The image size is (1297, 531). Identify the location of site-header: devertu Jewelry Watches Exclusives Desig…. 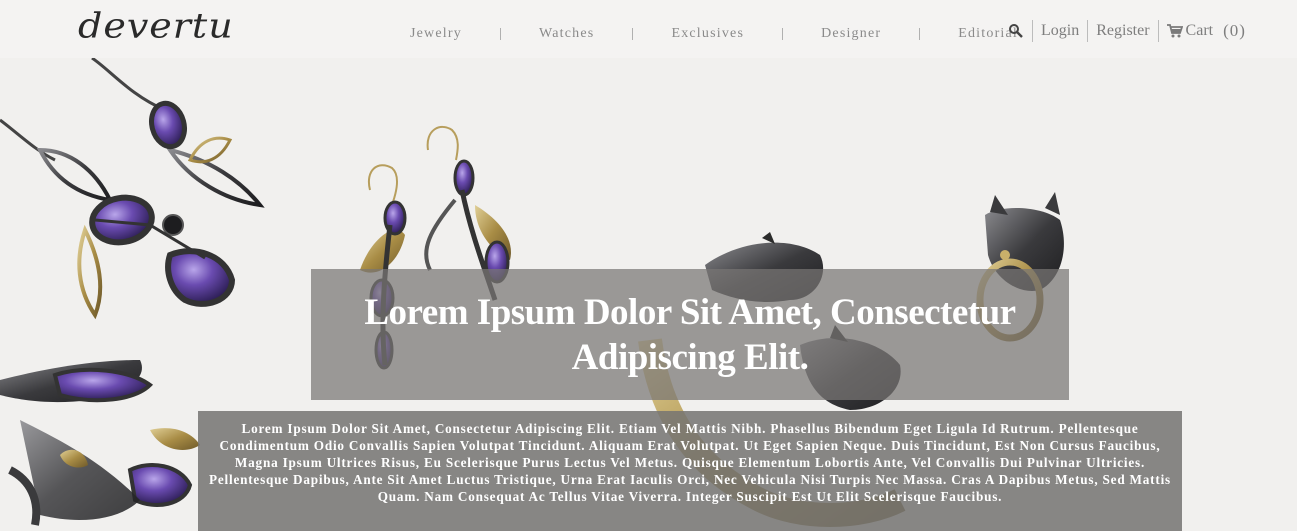
(648, 29).